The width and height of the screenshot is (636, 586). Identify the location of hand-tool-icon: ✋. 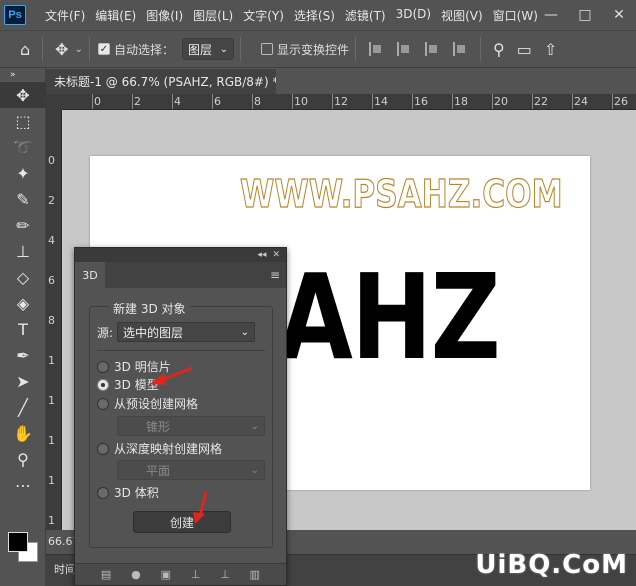
(23, 433).